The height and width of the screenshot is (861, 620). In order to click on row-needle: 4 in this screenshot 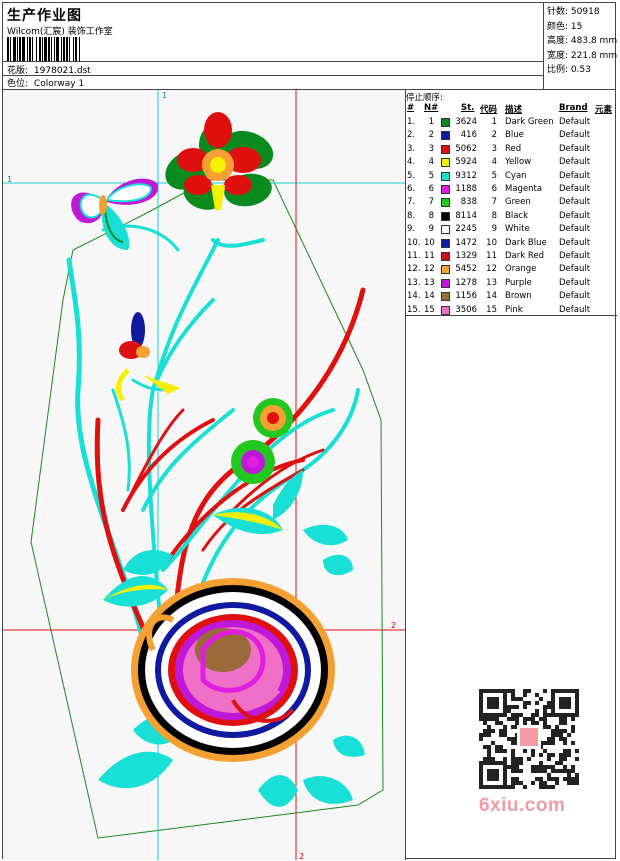, I will do `click(431, 162)`.